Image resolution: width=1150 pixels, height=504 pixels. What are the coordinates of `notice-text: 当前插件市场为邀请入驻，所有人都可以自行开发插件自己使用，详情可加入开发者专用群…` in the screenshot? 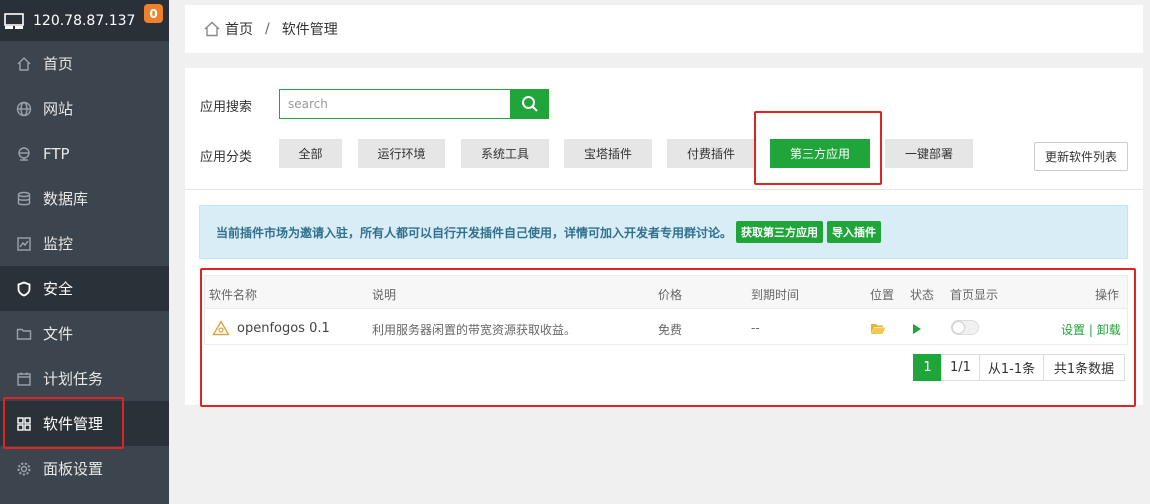 It's located at (474, 232).